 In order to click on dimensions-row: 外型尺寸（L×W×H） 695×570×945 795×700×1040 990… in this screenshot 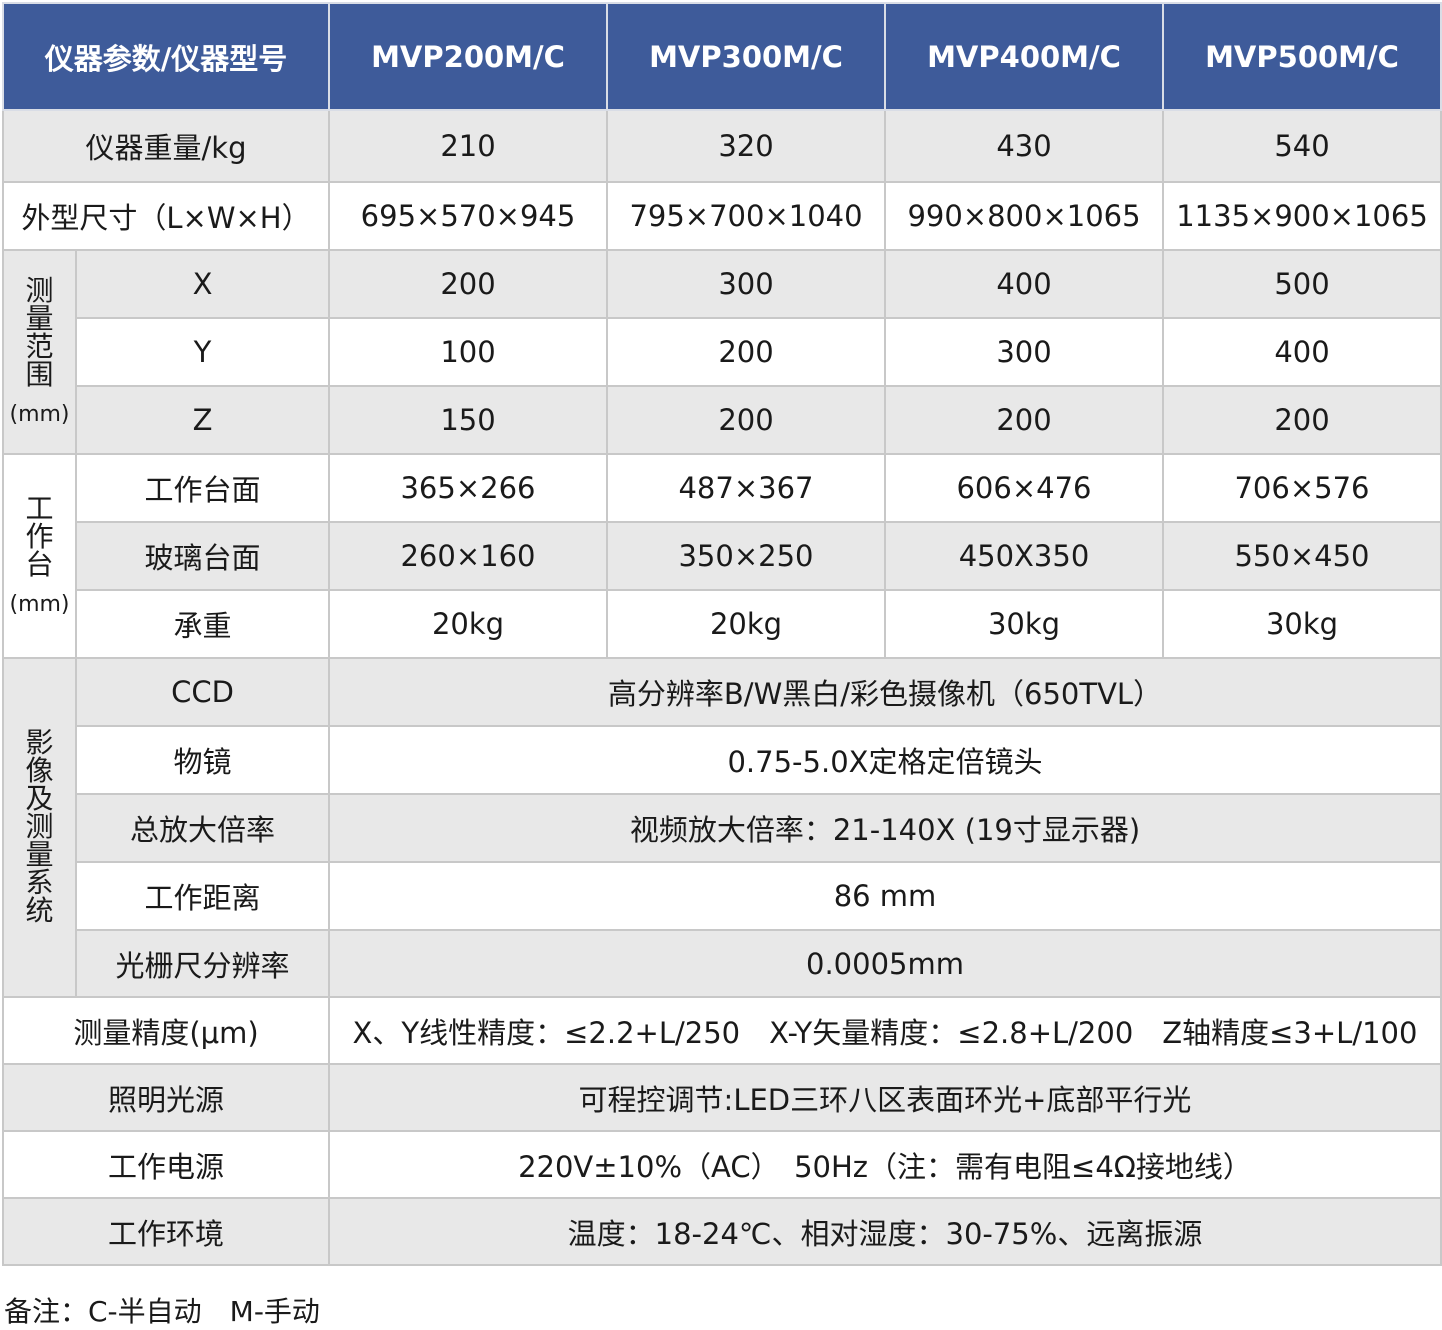, I will do `click(722, 216)`.